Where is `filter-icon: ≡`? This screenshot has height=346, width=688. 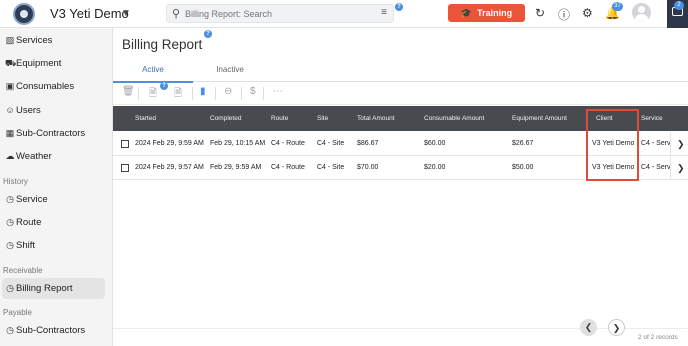 filter-icon: ≡ is located at coordinates (384, 12).